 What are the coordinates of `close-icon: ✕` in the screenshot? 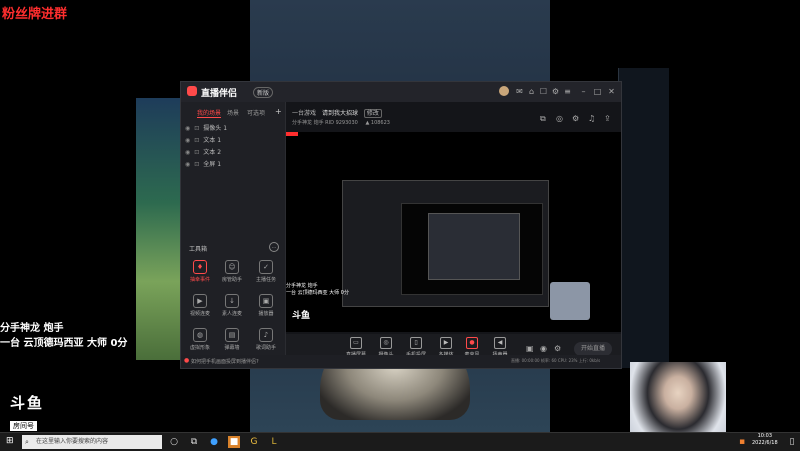 It's located at (611, 91).